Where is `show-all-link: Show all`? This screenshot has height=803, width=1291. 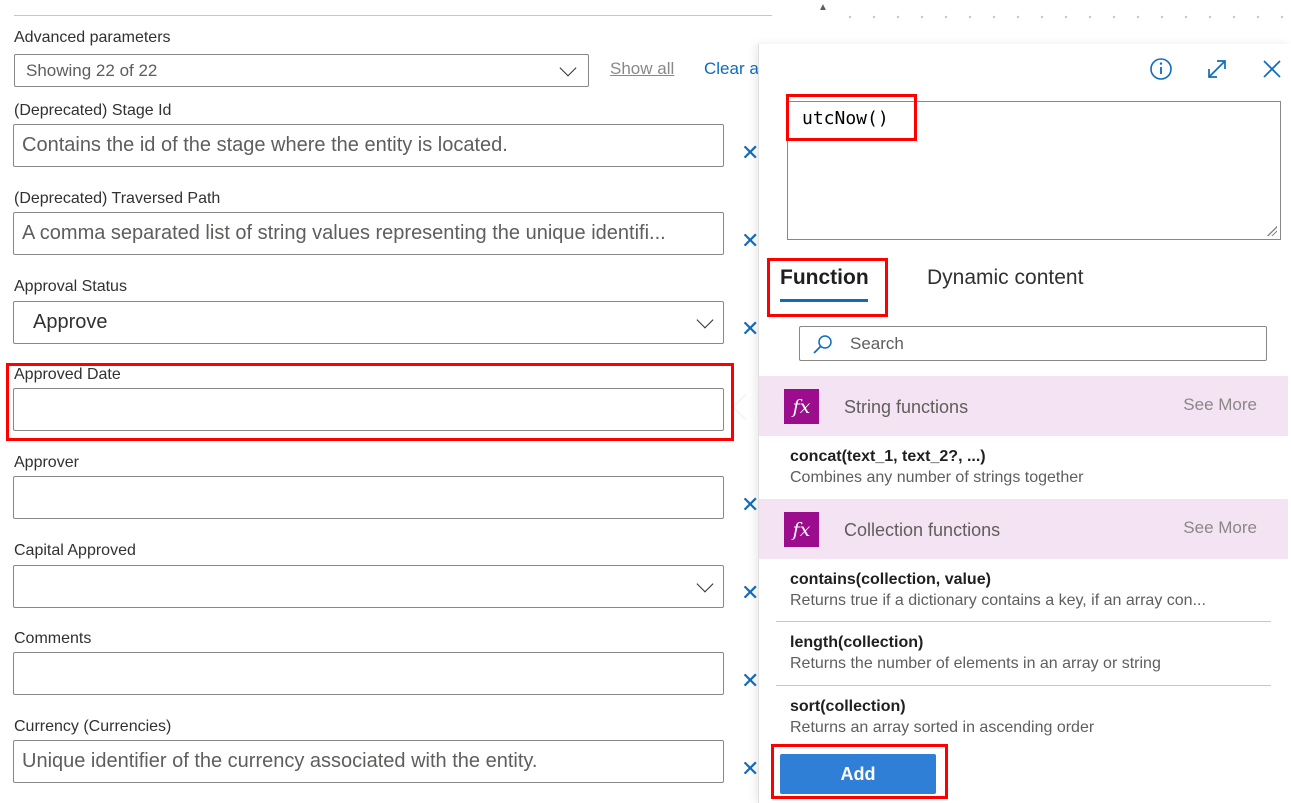
show-all-link: Show all is located at coordinates (642, 69).